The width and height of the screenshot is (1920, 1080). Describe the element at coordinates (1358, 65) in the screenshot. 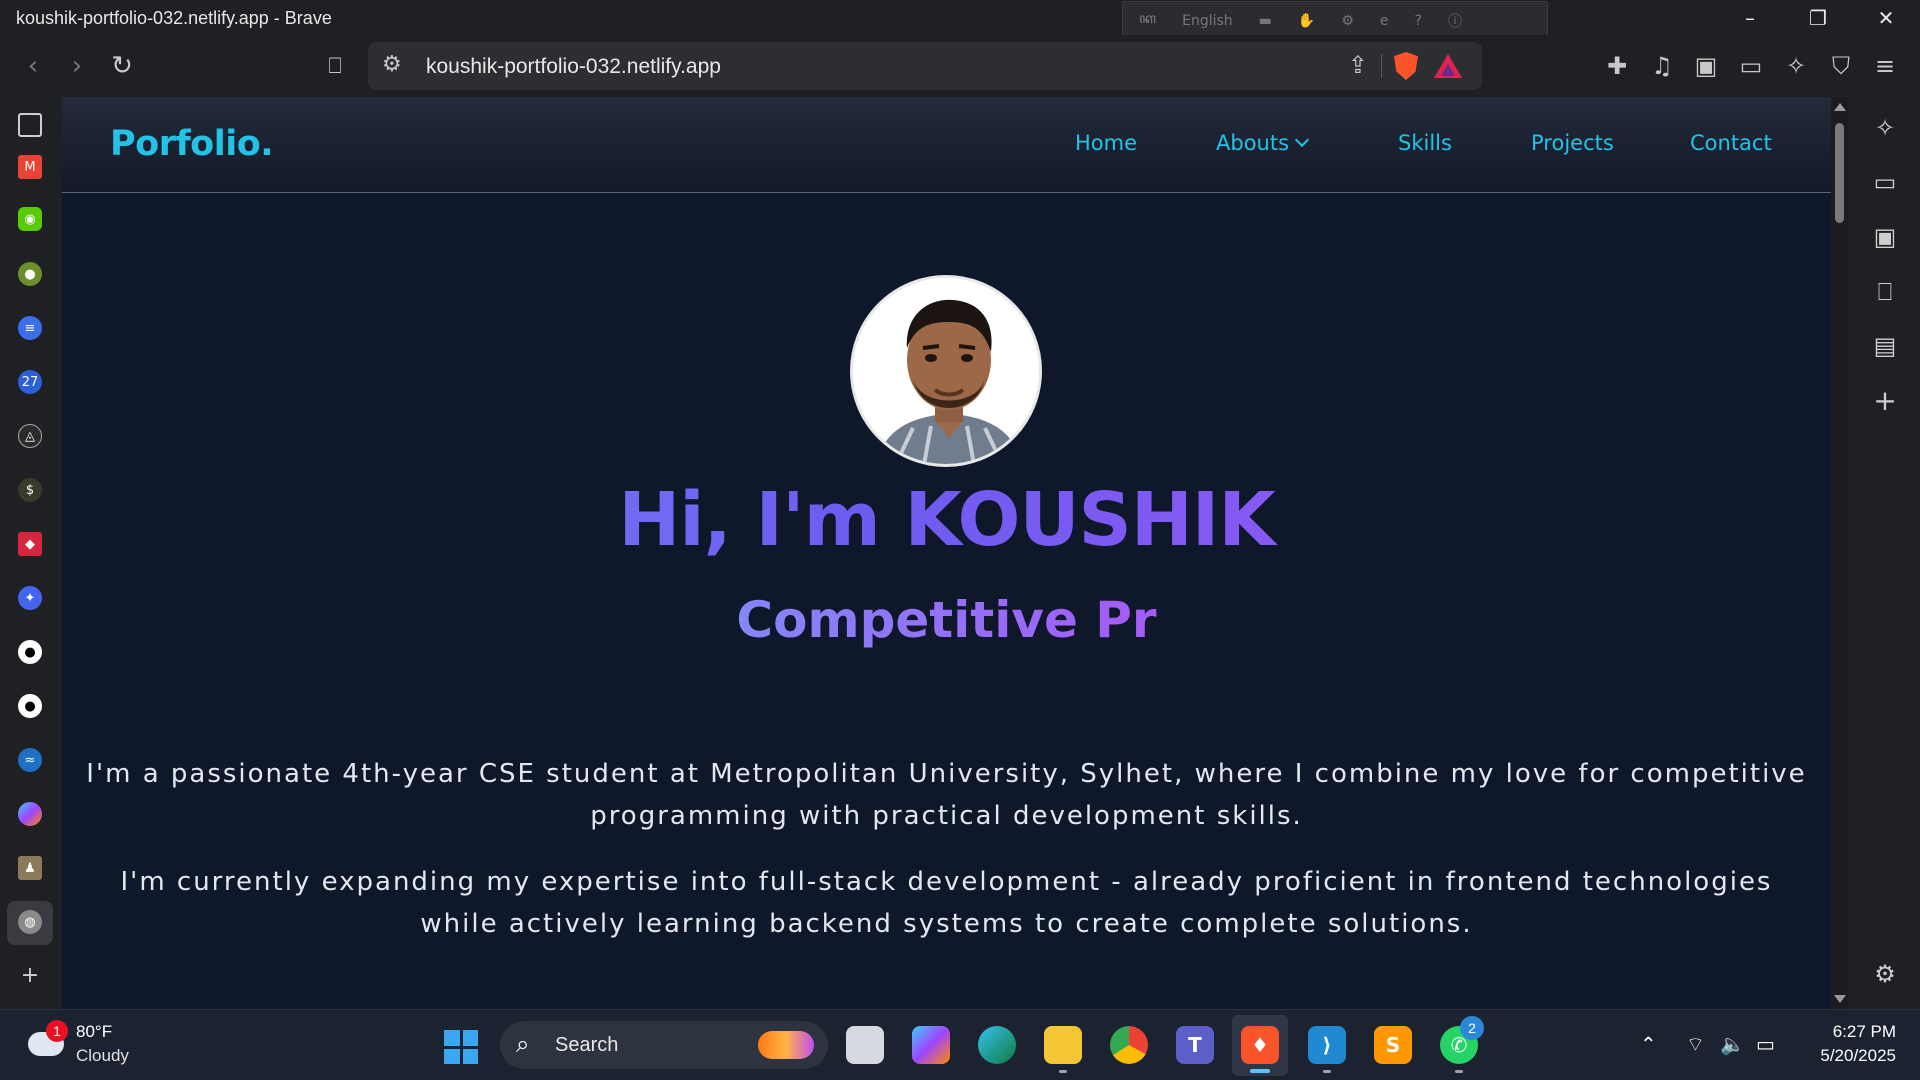

I see `share-icon: ⇪` at that location.